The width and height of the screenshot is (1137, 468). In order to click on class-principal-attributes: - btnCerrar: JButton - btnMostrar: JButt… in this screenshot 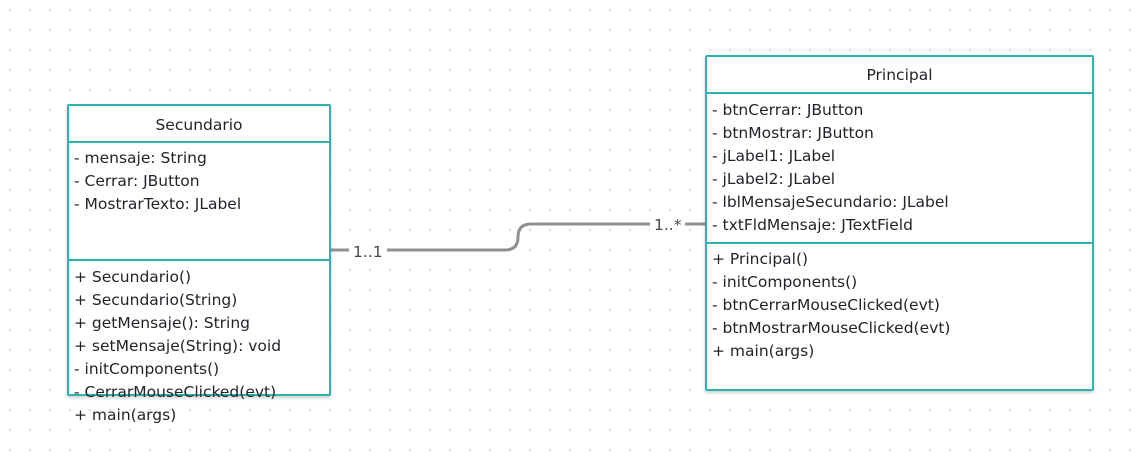, I will do `click(899, 169)`.